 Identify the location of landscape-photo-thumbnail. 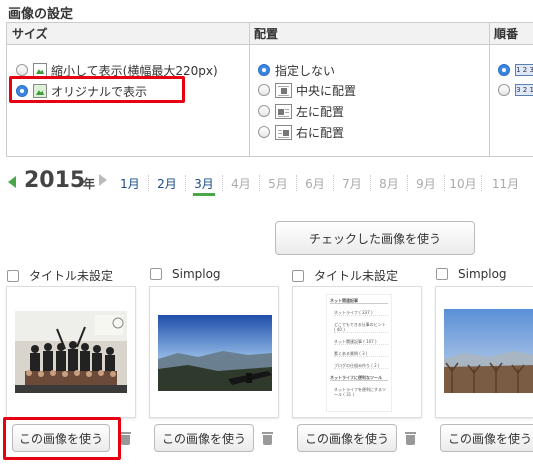
(215, 353).